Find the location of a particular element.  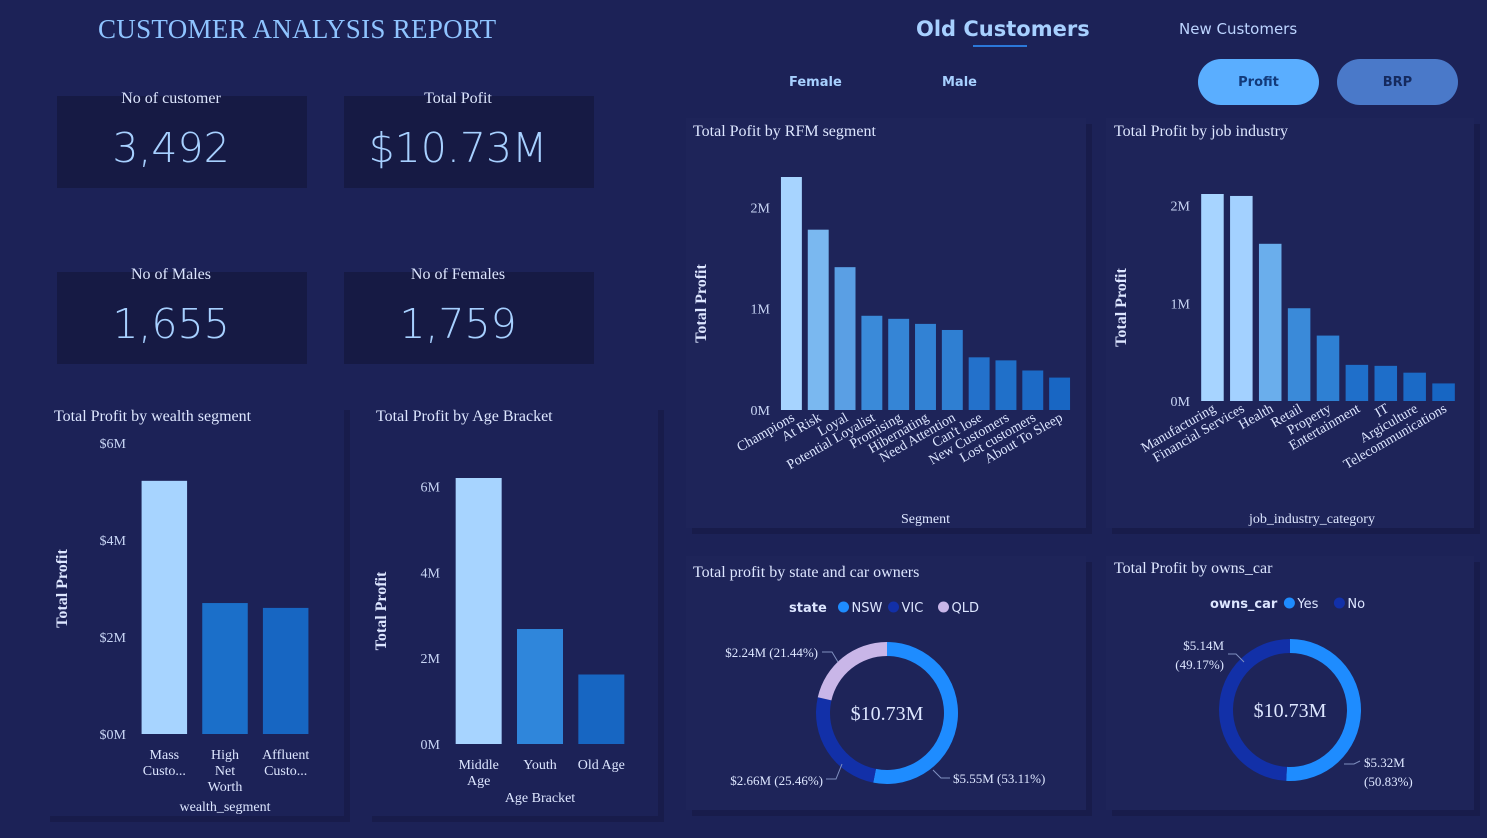

report-title: CUSTOMER ANALYSIS REPORT is located at coordinates (297, 29).